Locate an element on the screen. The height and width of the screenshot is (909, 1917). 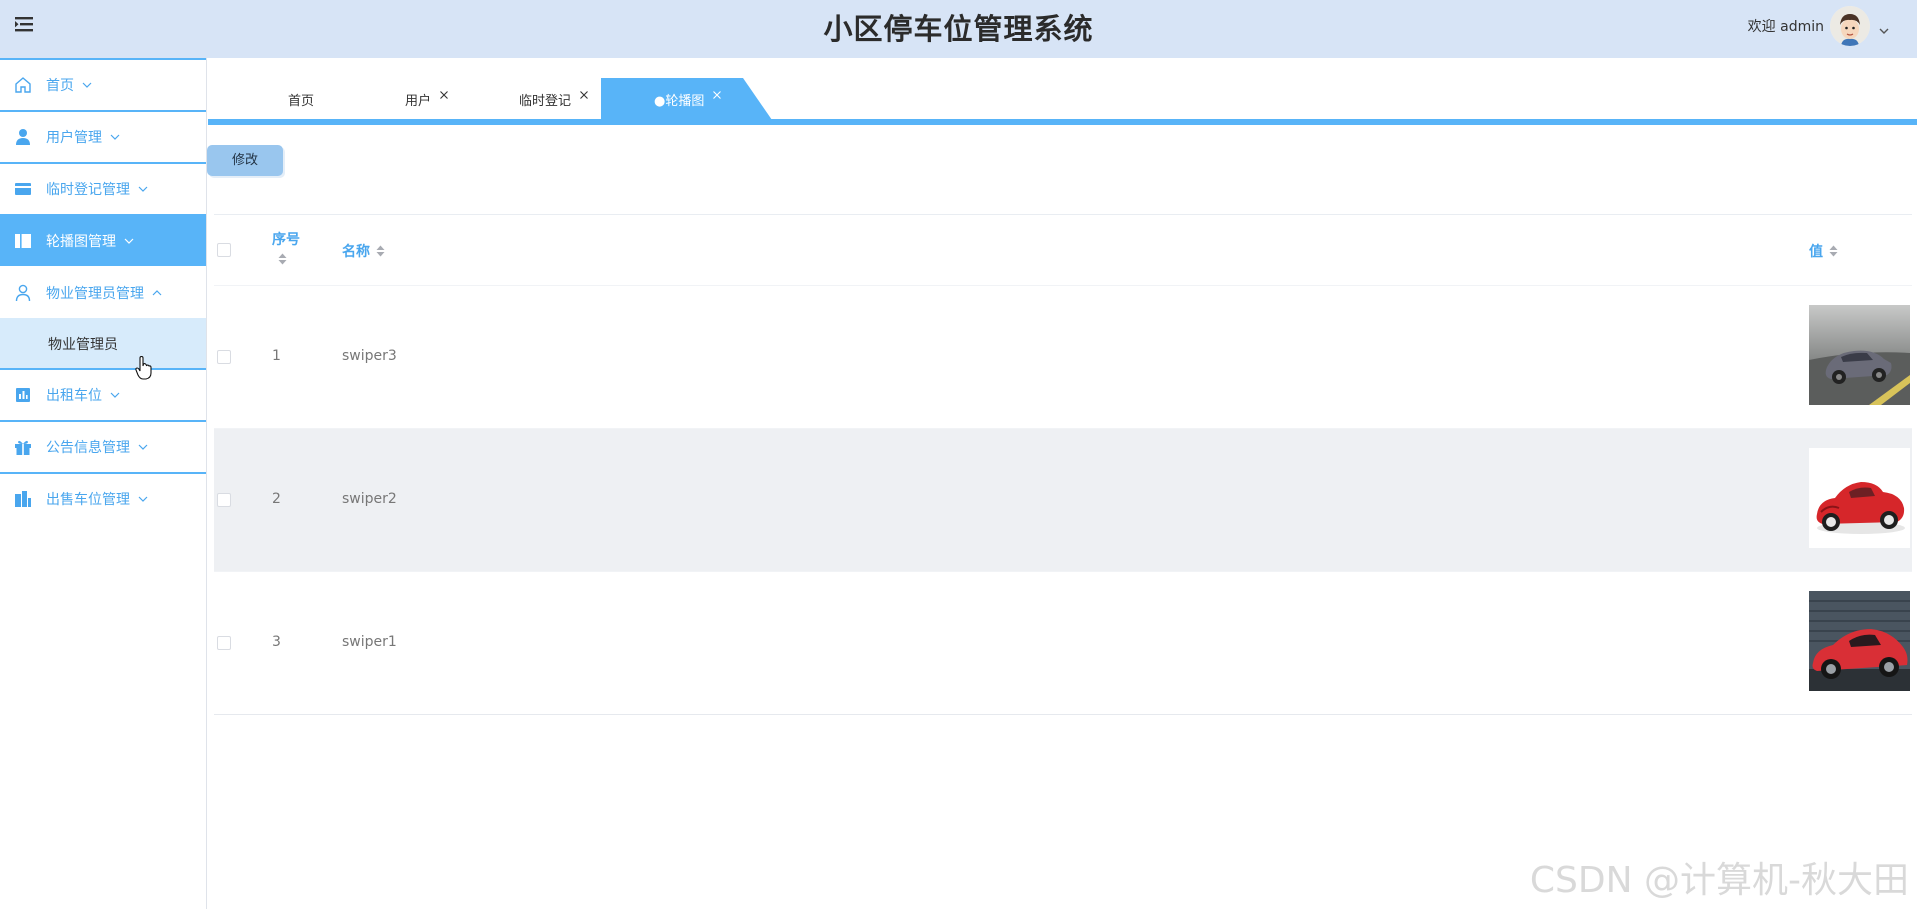
sidebar-item-label: 临时登记管理 is located at coordinates (88, 190).